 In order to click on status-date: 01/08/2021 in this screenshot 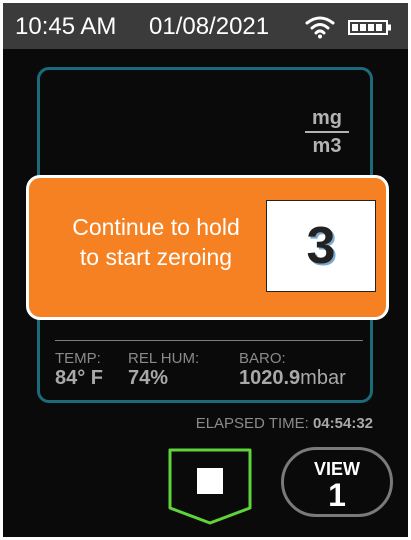, I will do `click(209, 26)`.